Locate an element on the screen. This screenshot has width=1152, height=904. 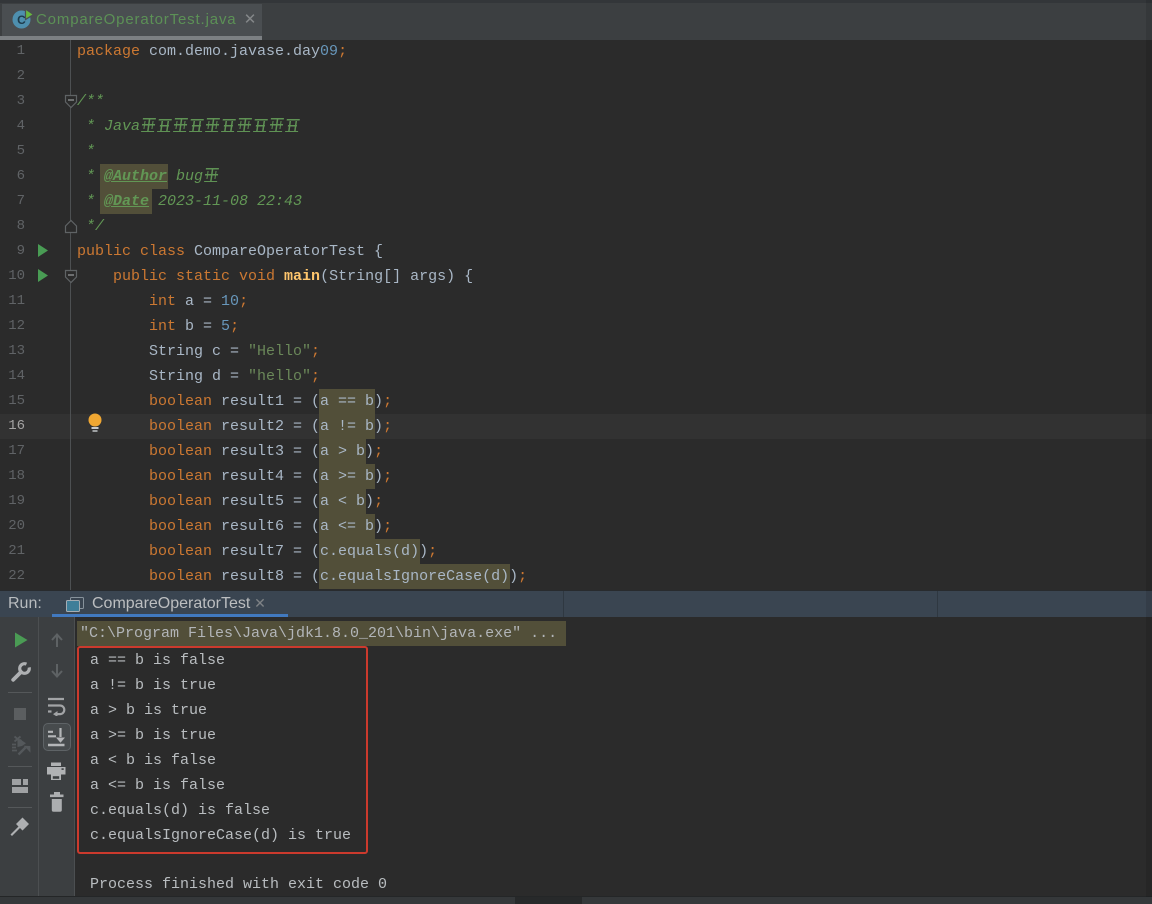
svg-text: C is located at coordinates (21, 20).